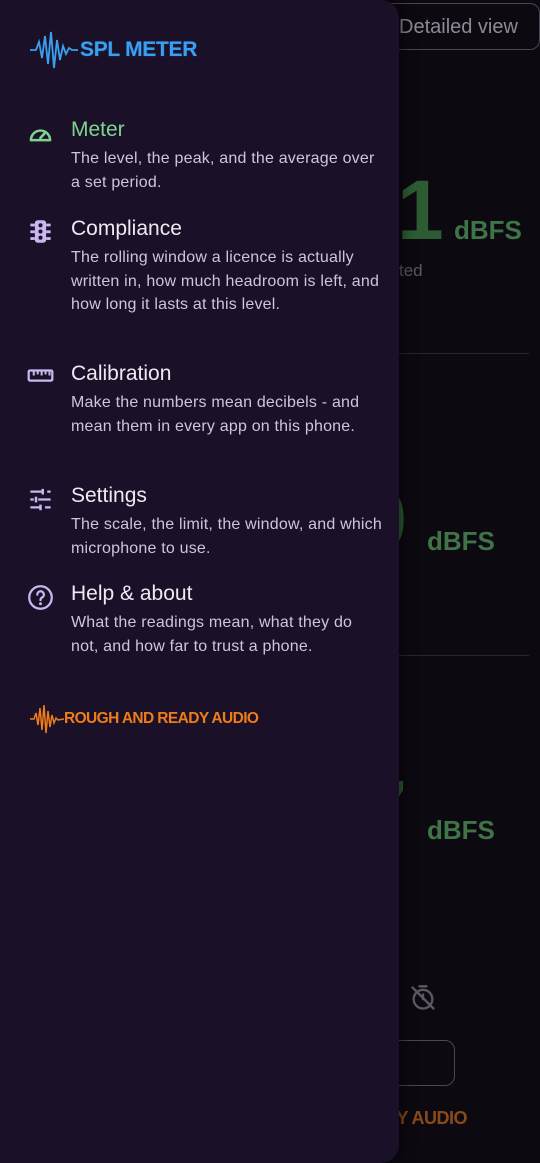 The width and height of the screenshot is (540, 1163). I want to click on brand-logo: ROUGH AND READY AUDIO, so click(144, 719).